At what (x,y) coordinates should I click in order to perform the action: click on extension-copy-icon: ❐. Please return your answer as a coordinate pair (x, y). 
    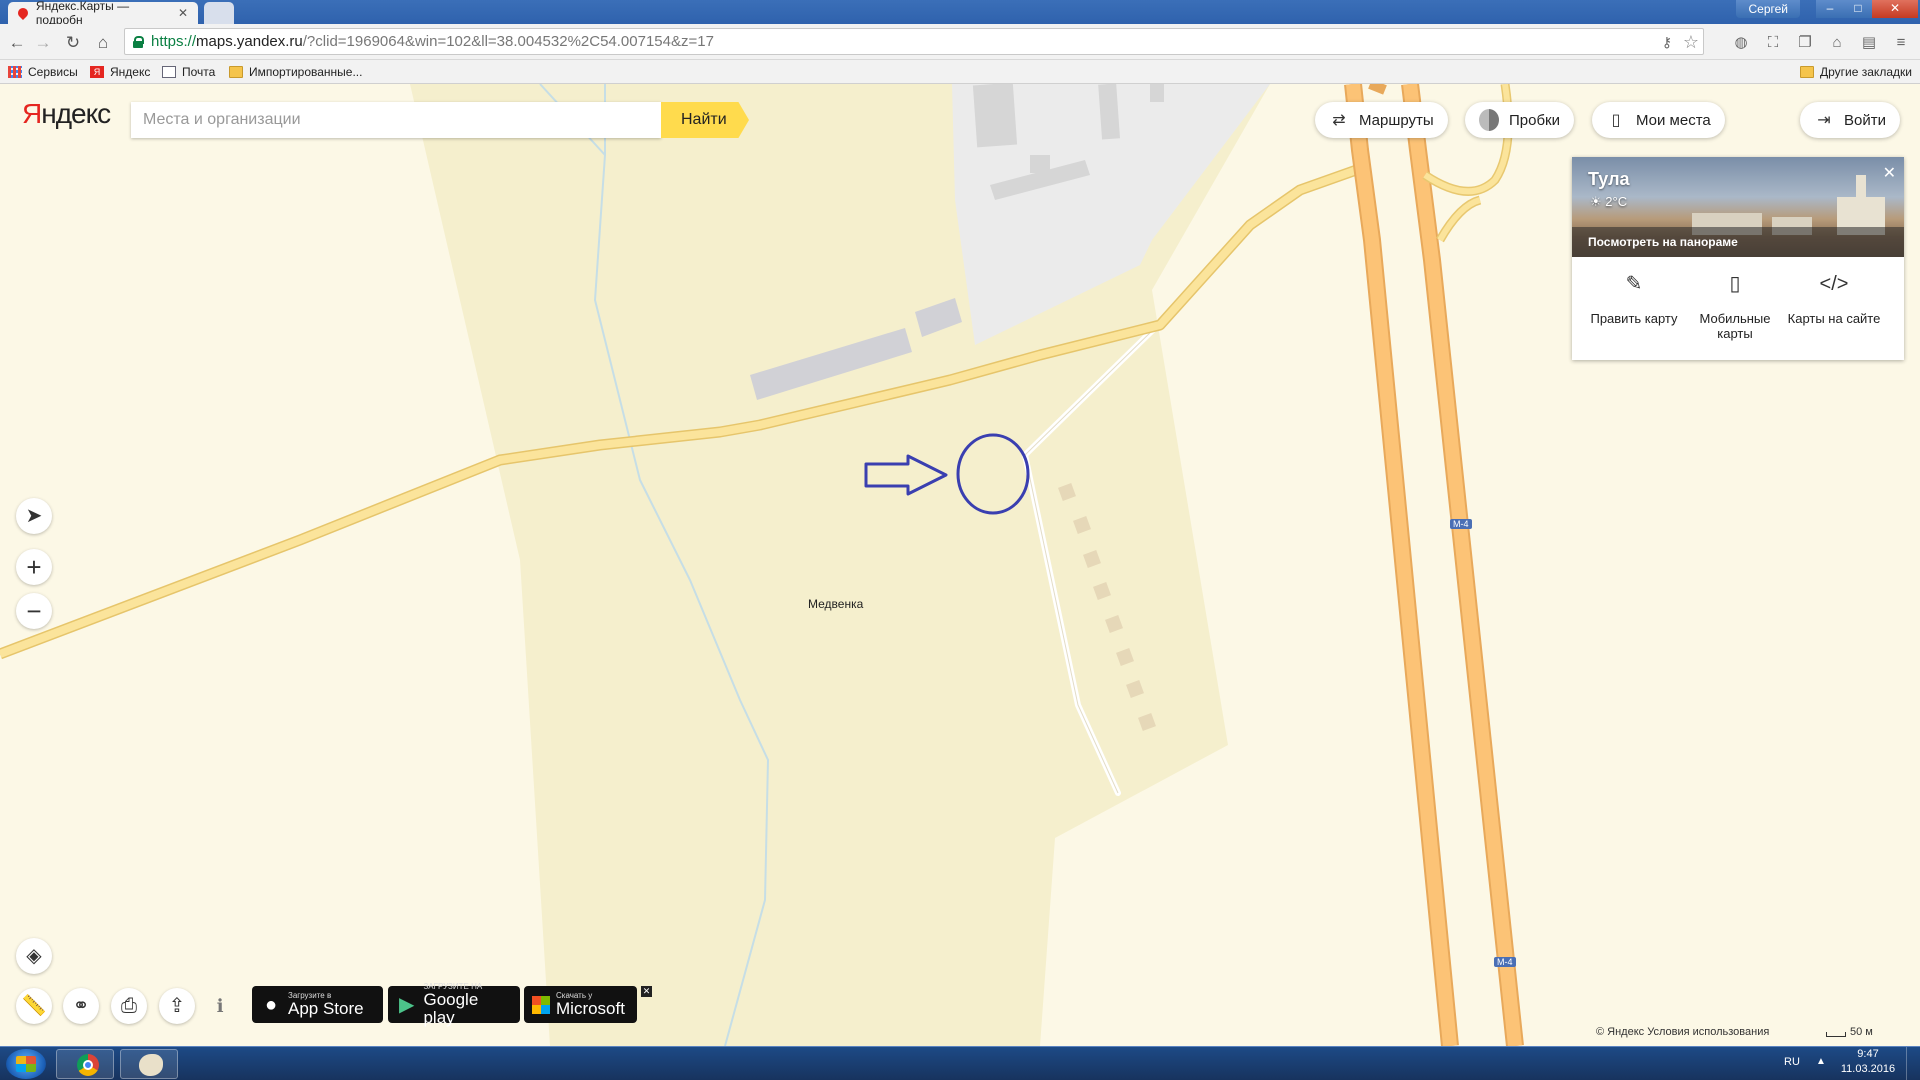
    Looking at the image, I should click on (1805, 43).